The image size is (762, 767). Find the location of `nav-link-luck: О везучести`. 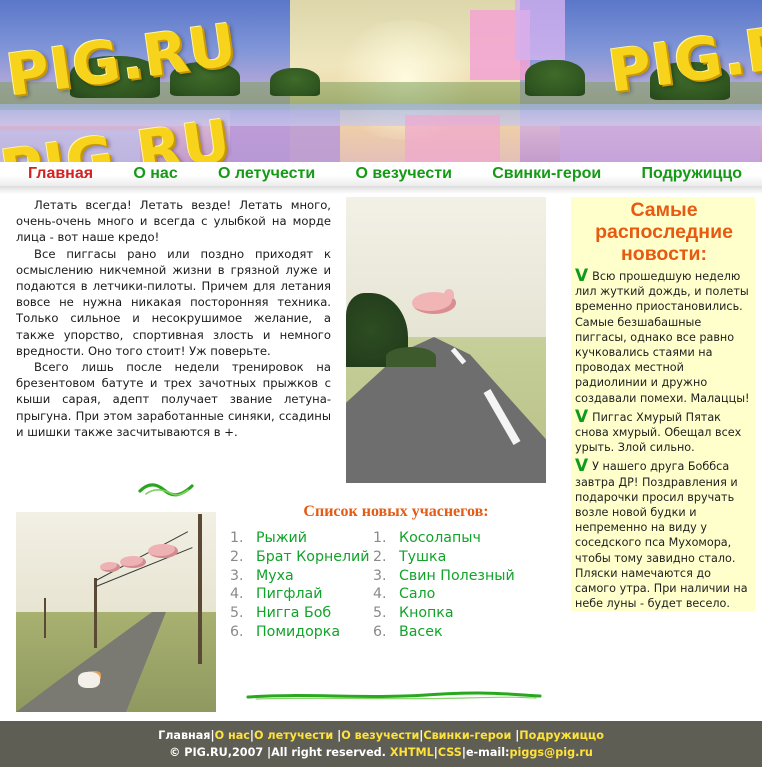

nav-link-luck: О везучести is located at coordinates (404, 174).